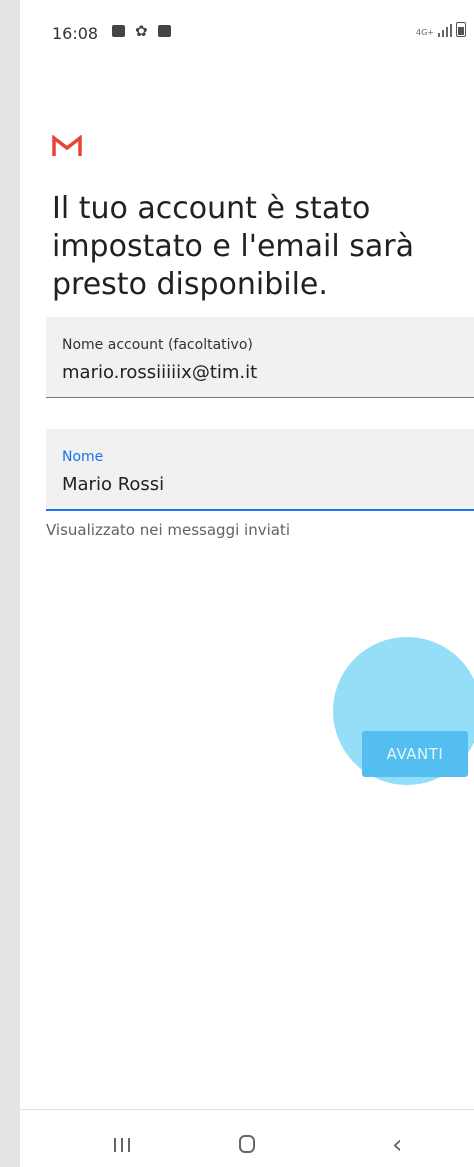 This screenshot has width=474, height=1167. What do you see at coordinates (159, 372) in the screenshot?
I see `account-name-value: mario.rossiiiiix@tim.it` at bounding box center [159, 372].